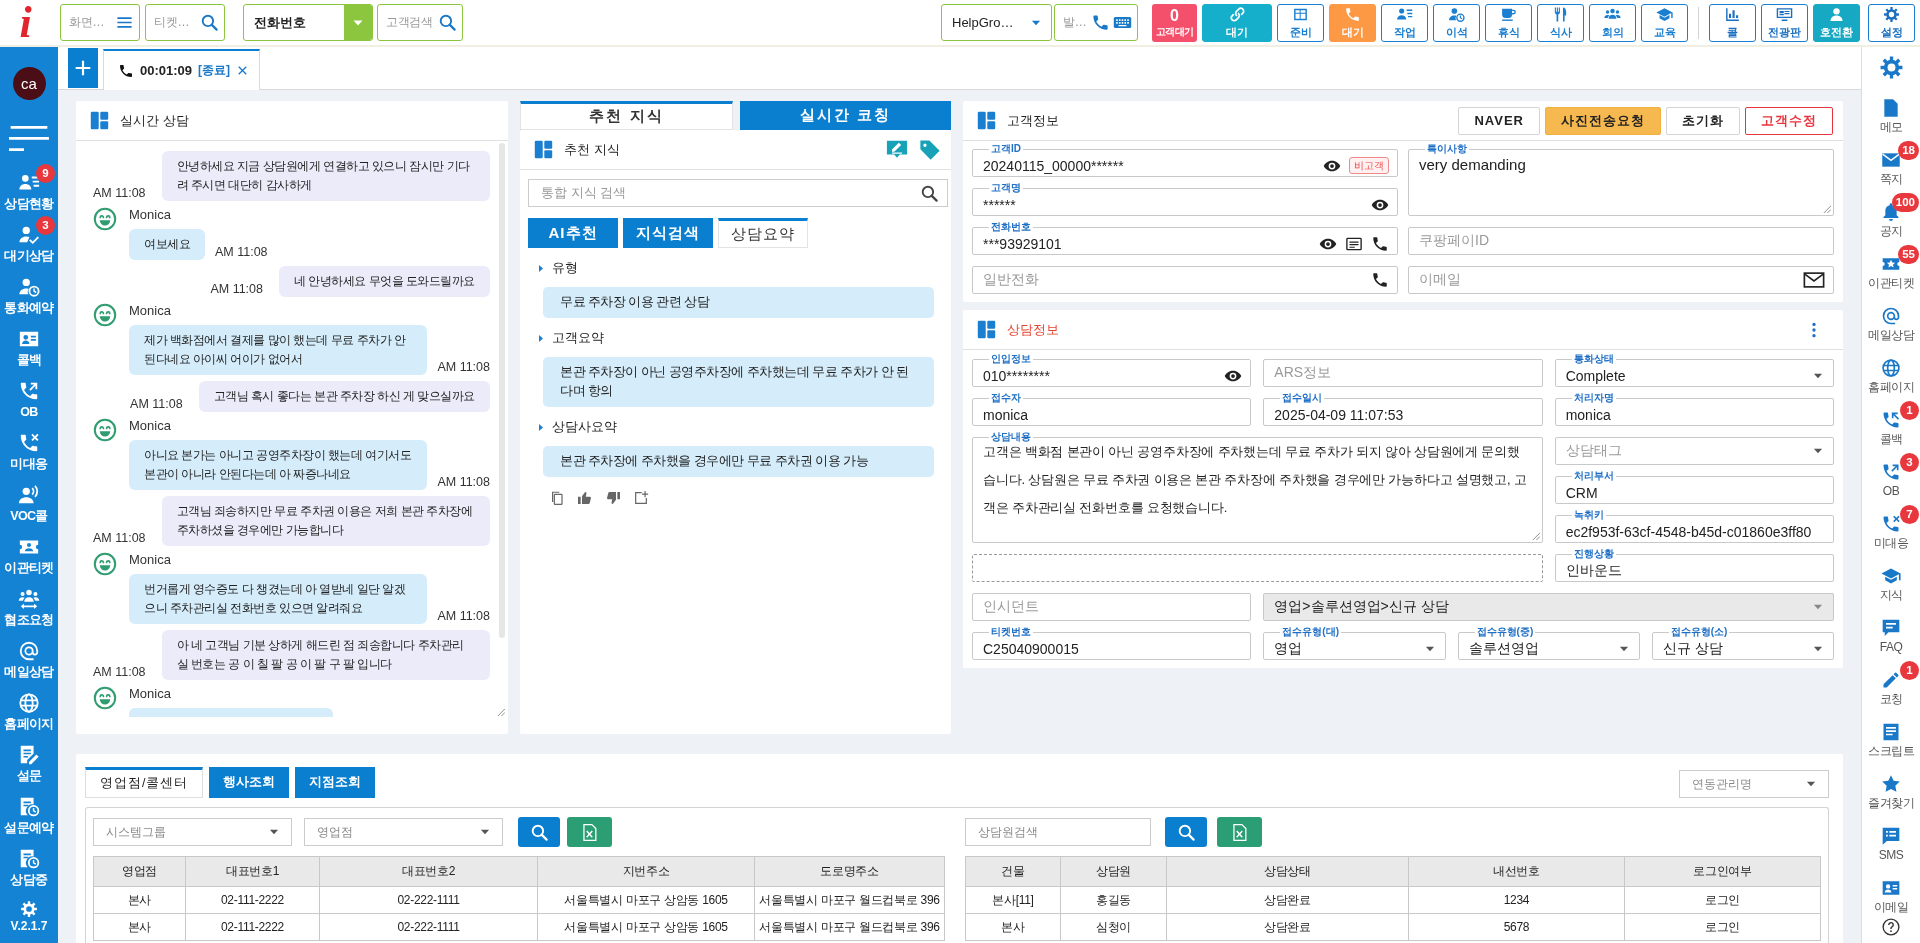  I want to click on header-button: NAVER, so click(1499, 120).